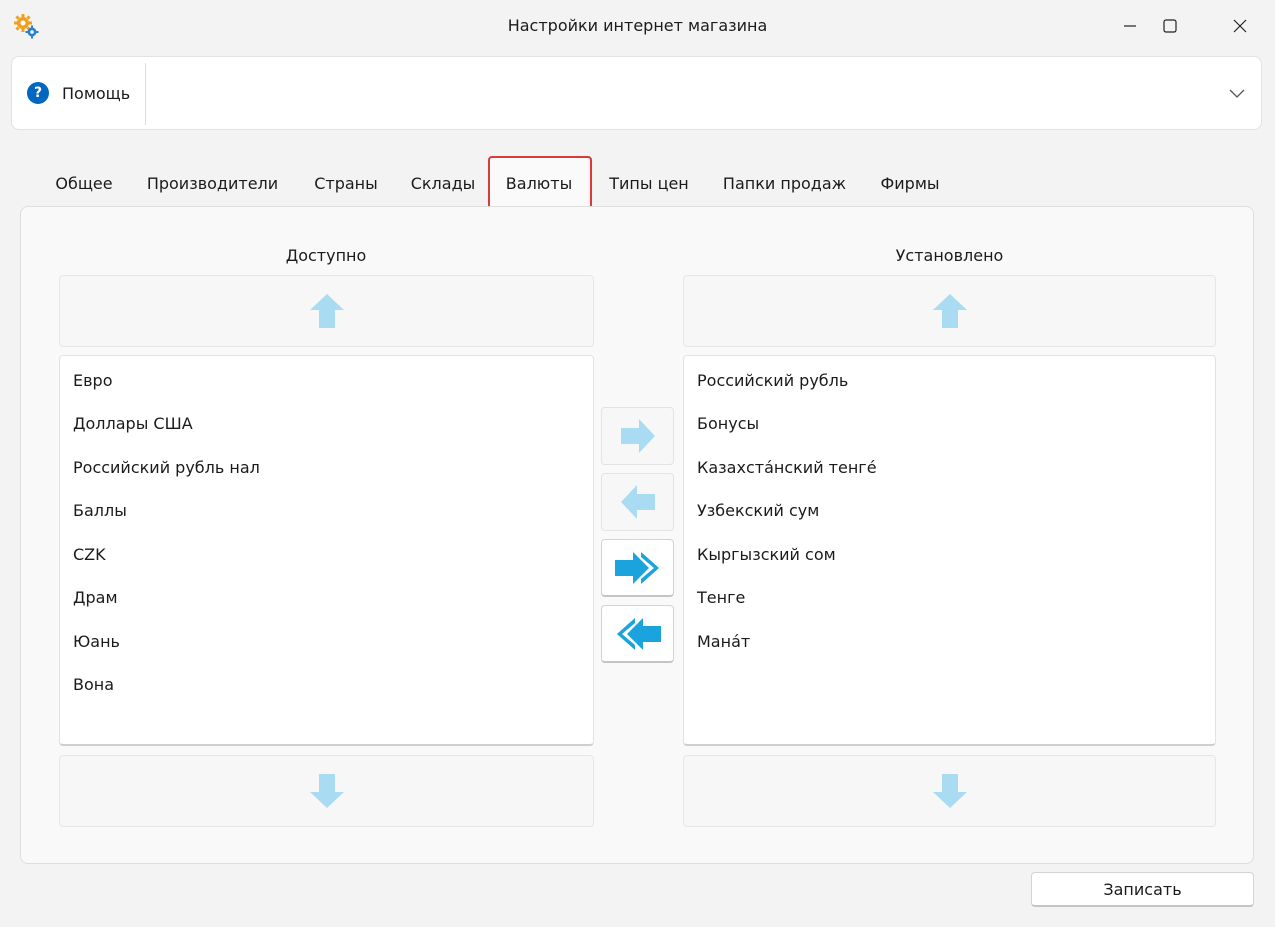 This screenshot has width=1275, height=927. Describe the element at coordinates (949, 255) in the screenshot. I see `installed-title: Установлено` at that location.